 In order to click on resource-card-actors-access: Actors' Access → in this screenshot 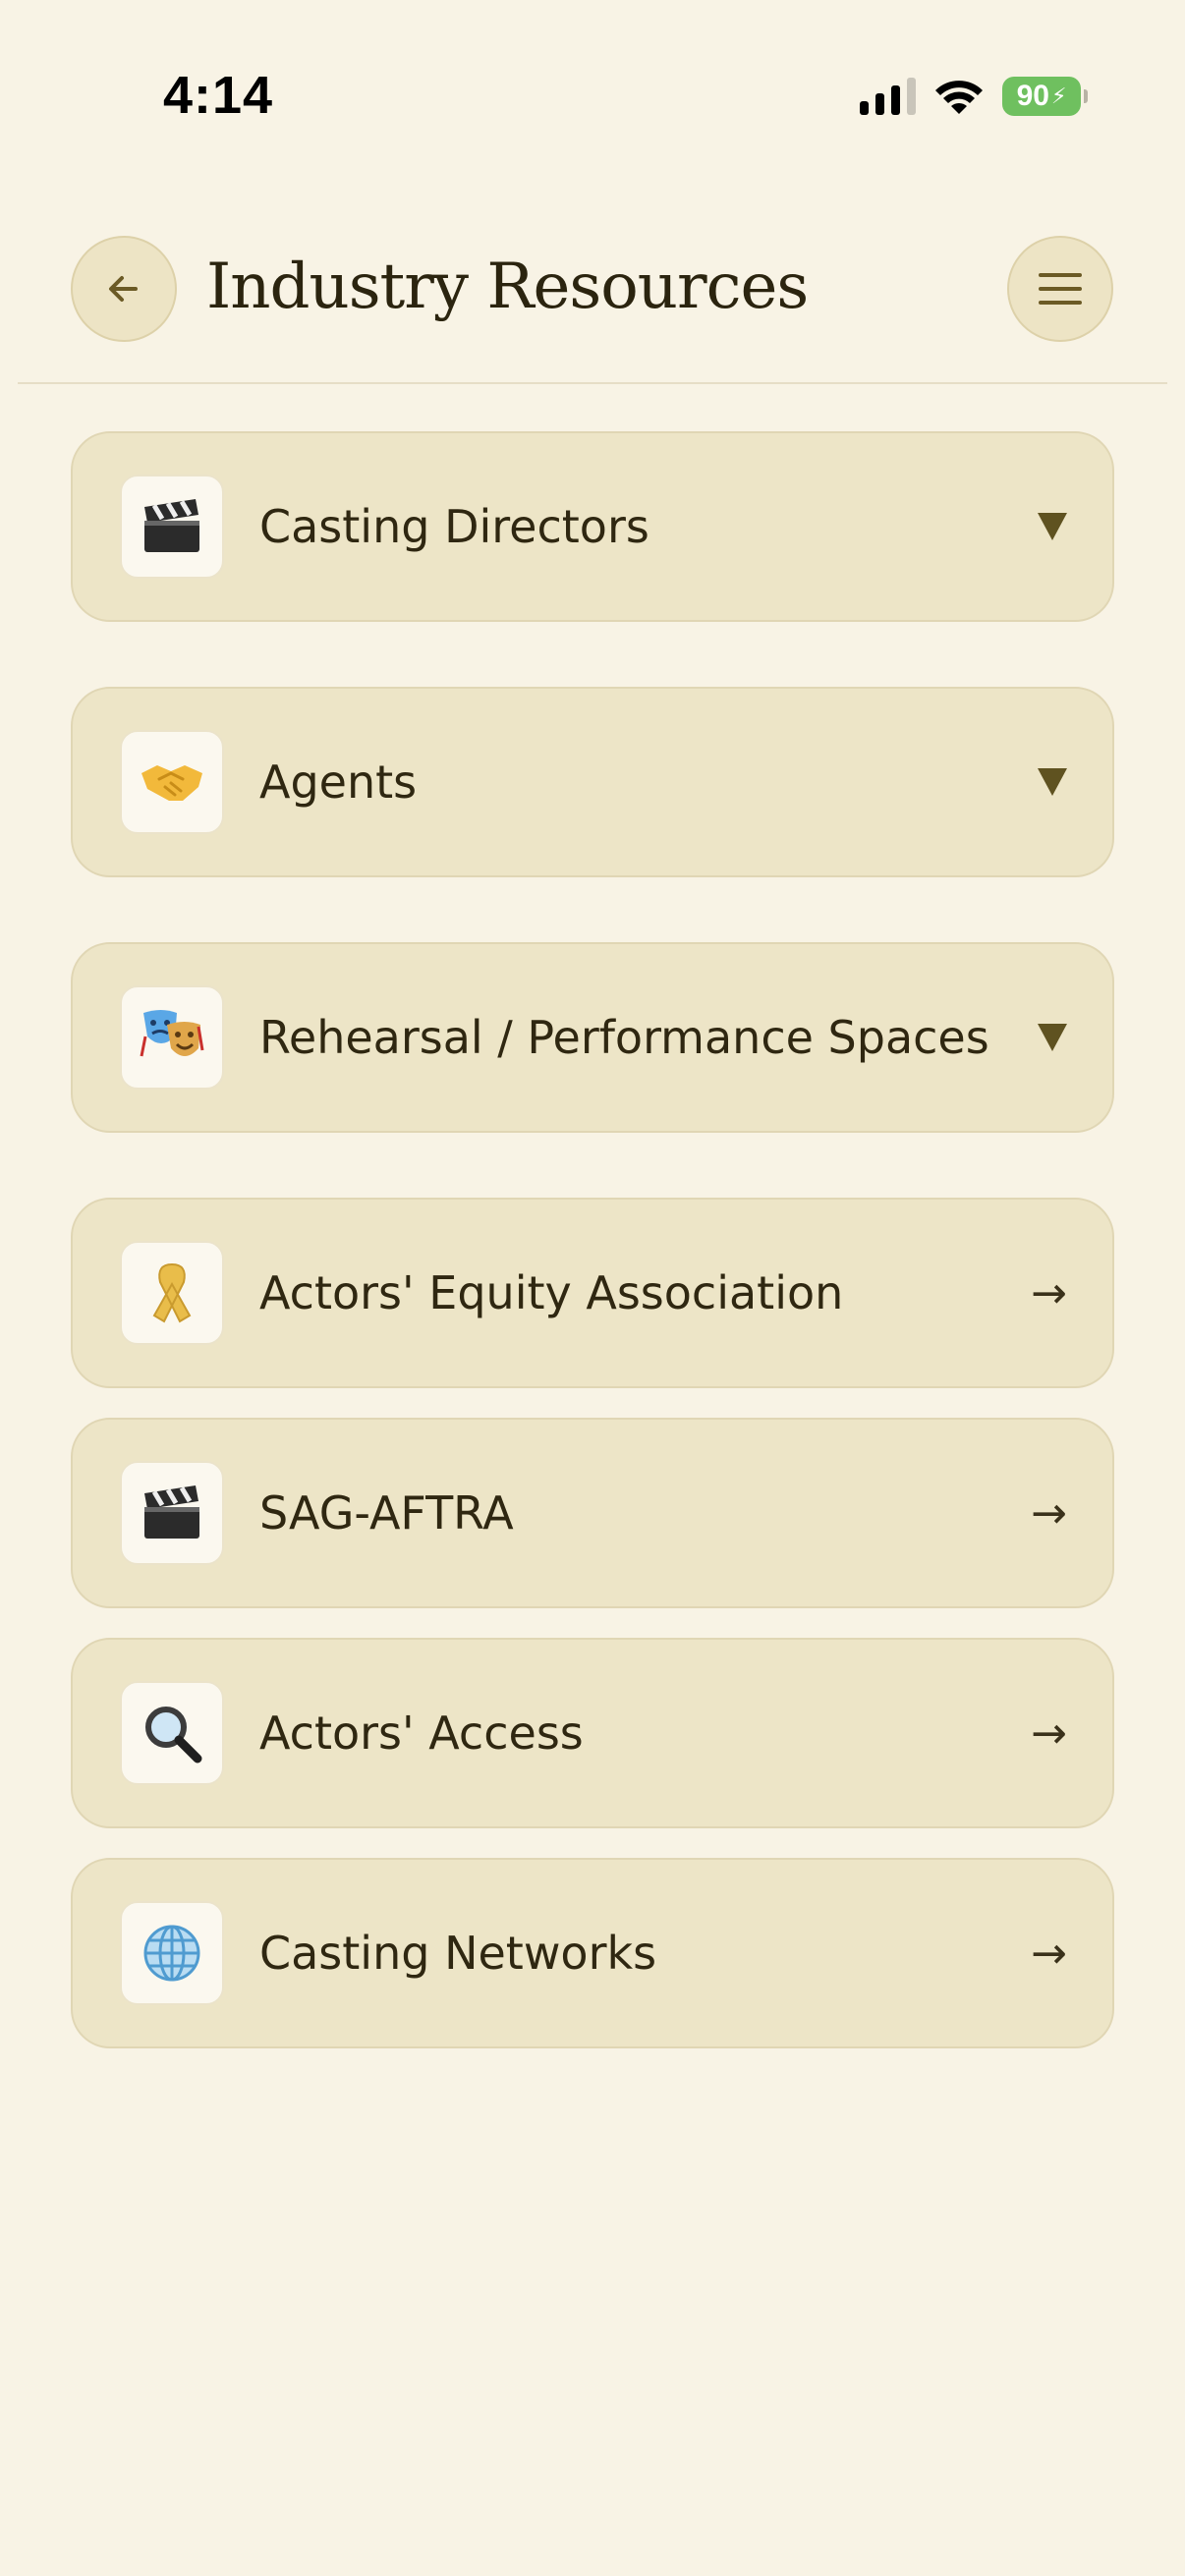, I will do `click(592, 1733)`.